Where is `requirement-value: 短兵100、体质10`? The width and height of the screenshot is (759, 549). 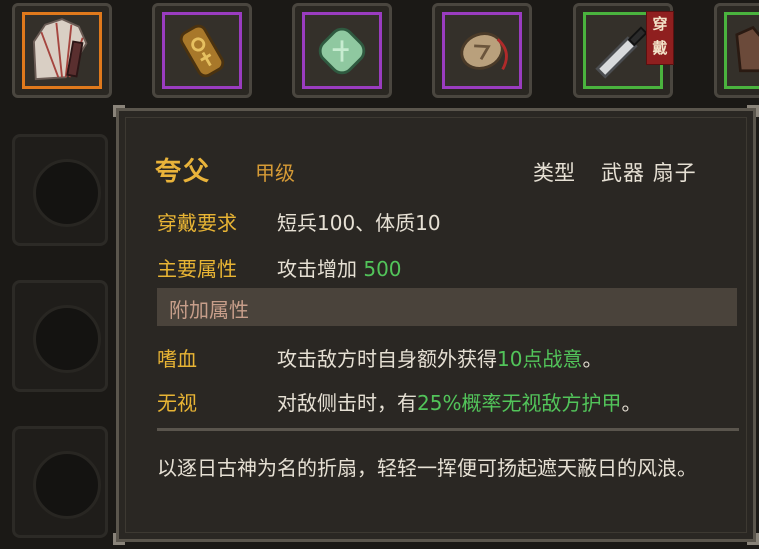
requirement-value: 短兵100、体质10 is located at coordinates (359, 223).